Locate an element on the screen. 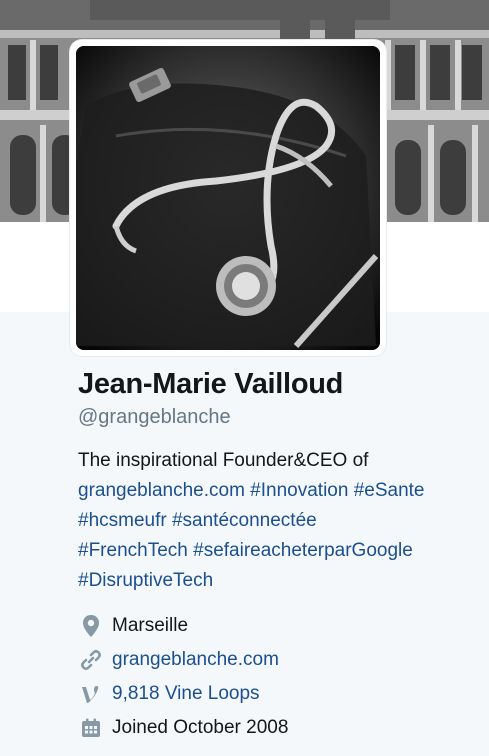 This screenshot has width=489, height=756. bio-hashtag-innovation: #Innovation is located at coordinates (299, 490).